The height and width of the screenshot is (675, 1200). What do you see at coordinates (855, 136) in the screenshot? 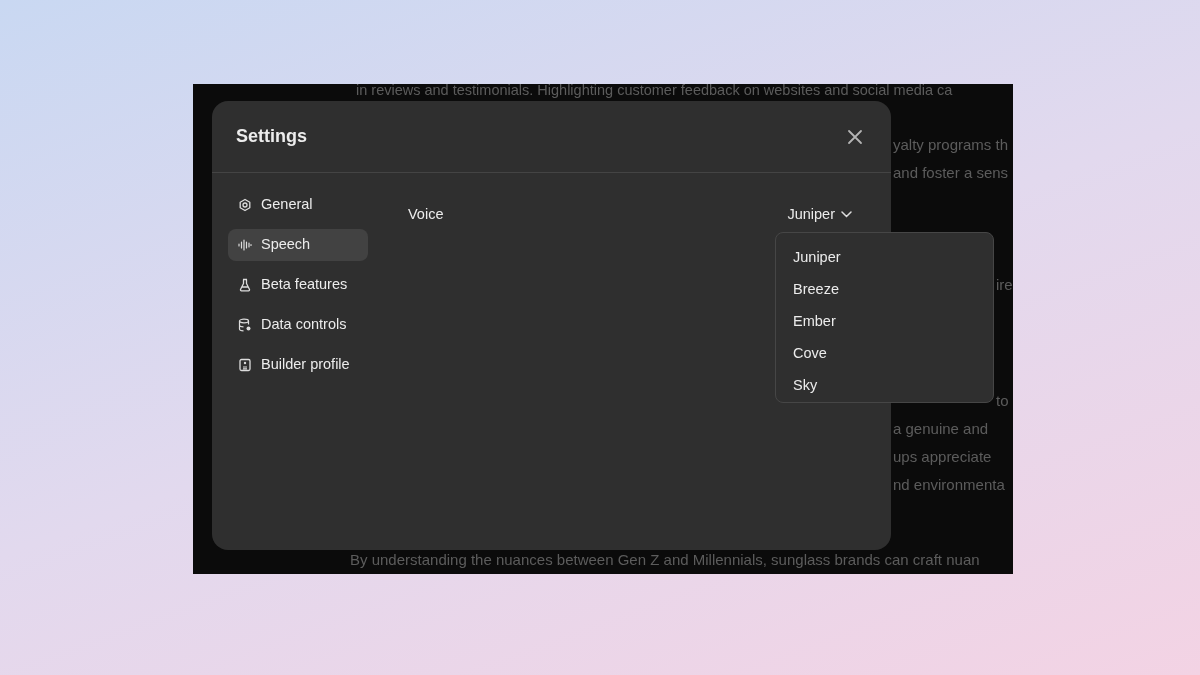
I see `close-icon` at bounding box center [855, 136].